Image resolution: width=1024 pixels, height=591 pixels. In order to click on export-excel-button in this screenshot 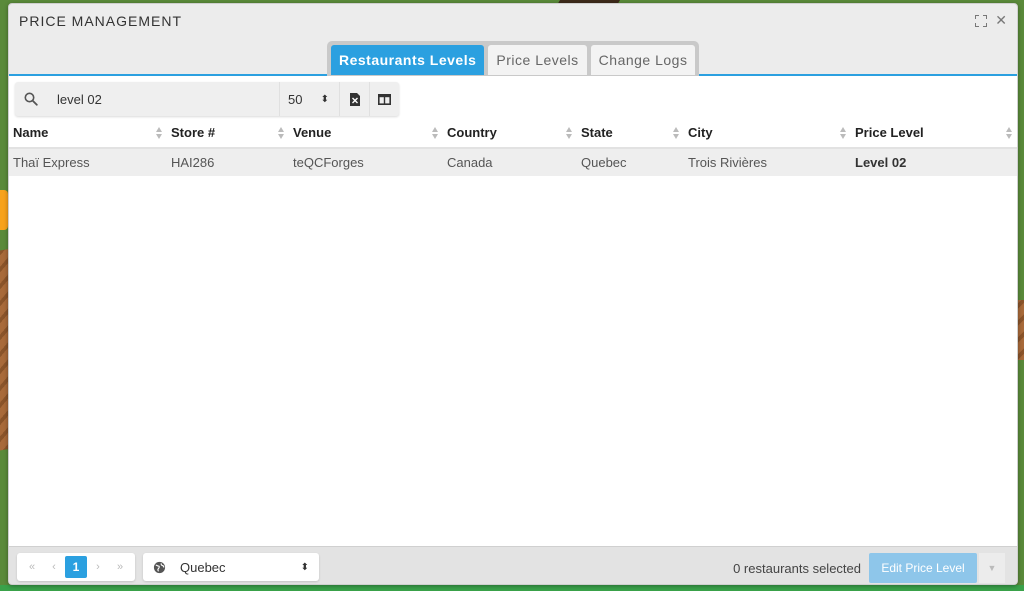, I will do `click(354, 99)`.